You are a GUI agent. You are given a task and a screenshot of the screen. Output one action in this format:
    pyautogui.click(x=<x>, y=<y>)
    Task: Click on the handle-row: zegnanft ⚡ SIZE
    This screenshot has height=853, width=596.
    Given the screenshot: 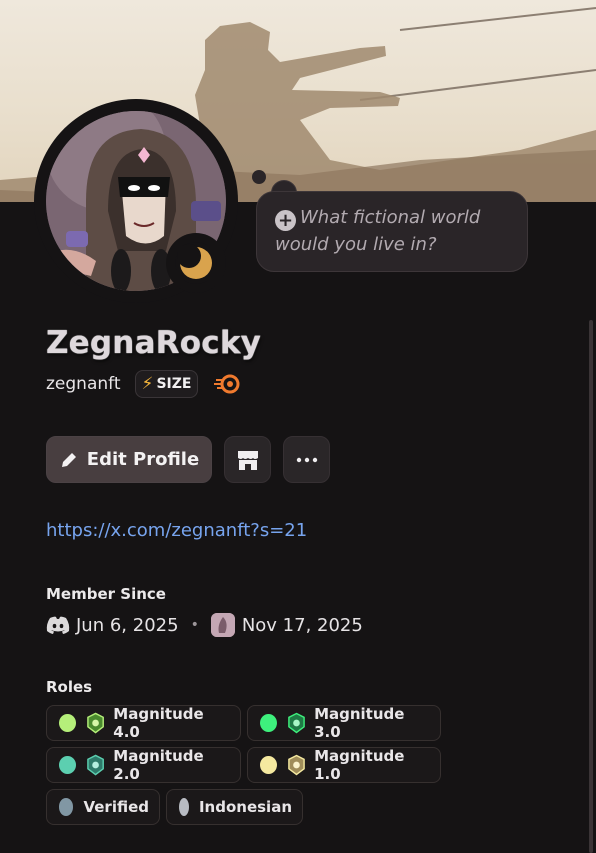 What is the action you would take?
    pyautogui.click(x=143, y=384)
    